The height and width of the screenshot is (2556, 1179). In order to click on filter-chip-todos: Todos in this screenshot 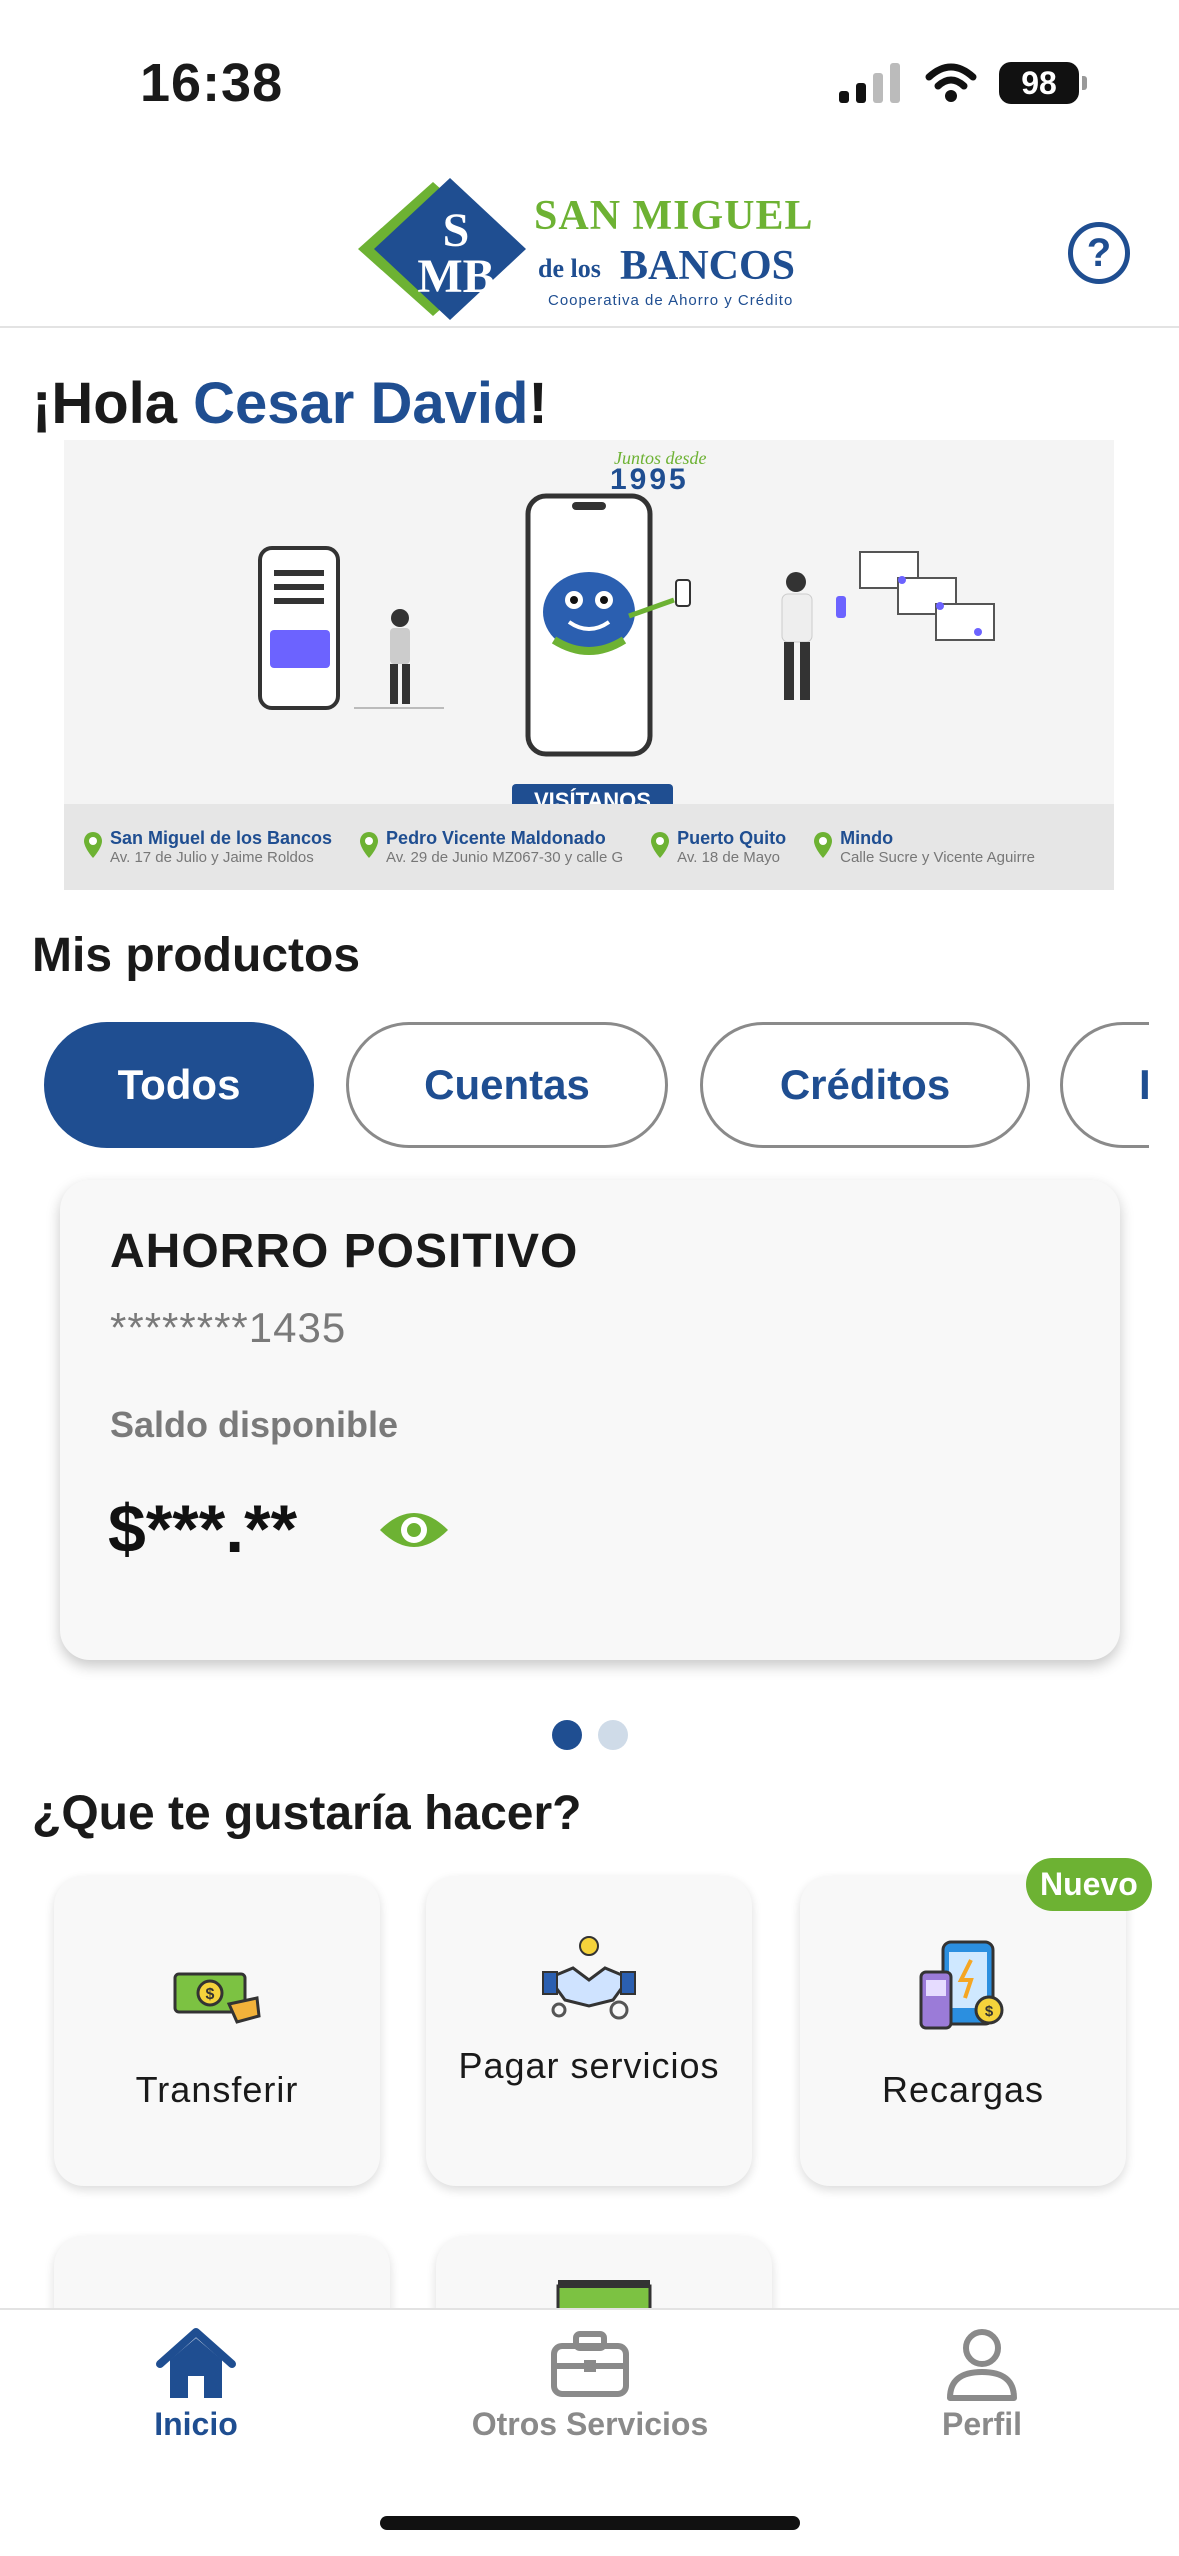, I will do `click(179, 1085)`.